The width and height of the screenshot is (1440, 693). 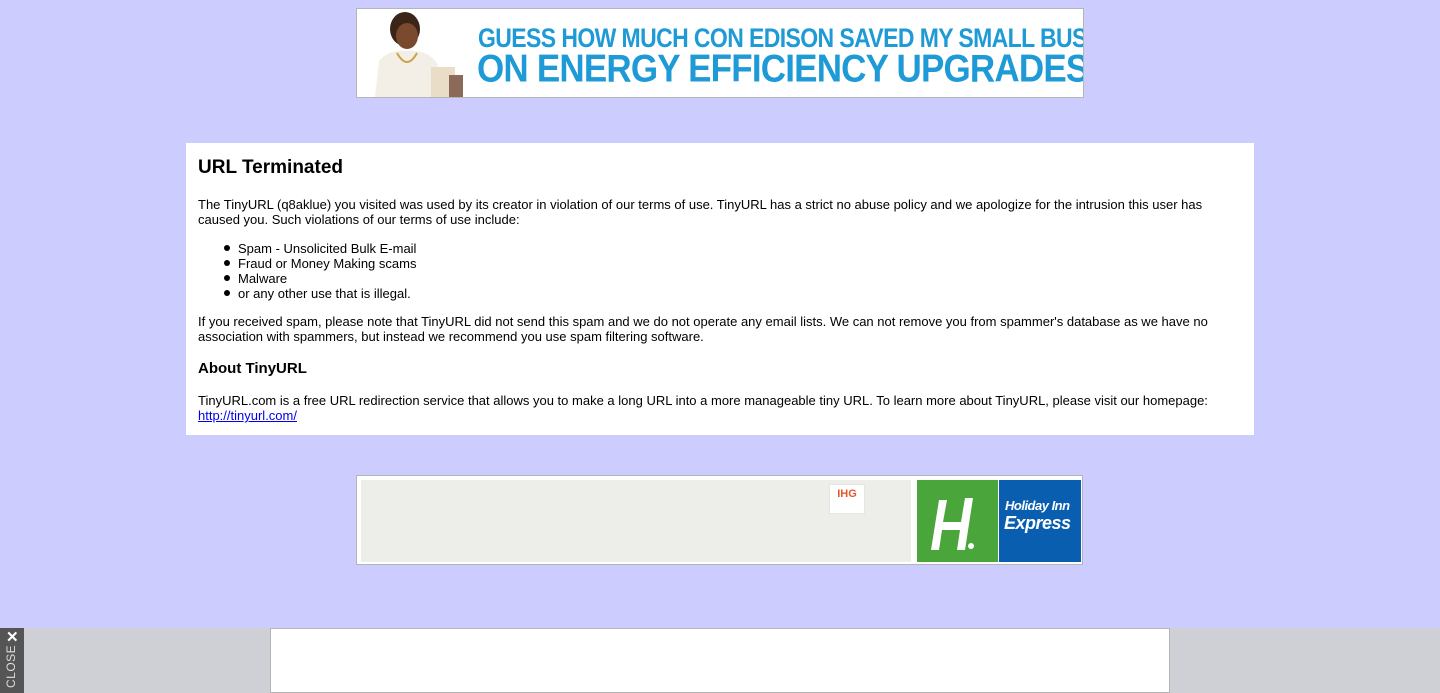 What do you see at coordinates (324, 293) in the screenshot?
I see `list-item-text: or any other use that is illegal.` at bounding box center [324, 293].